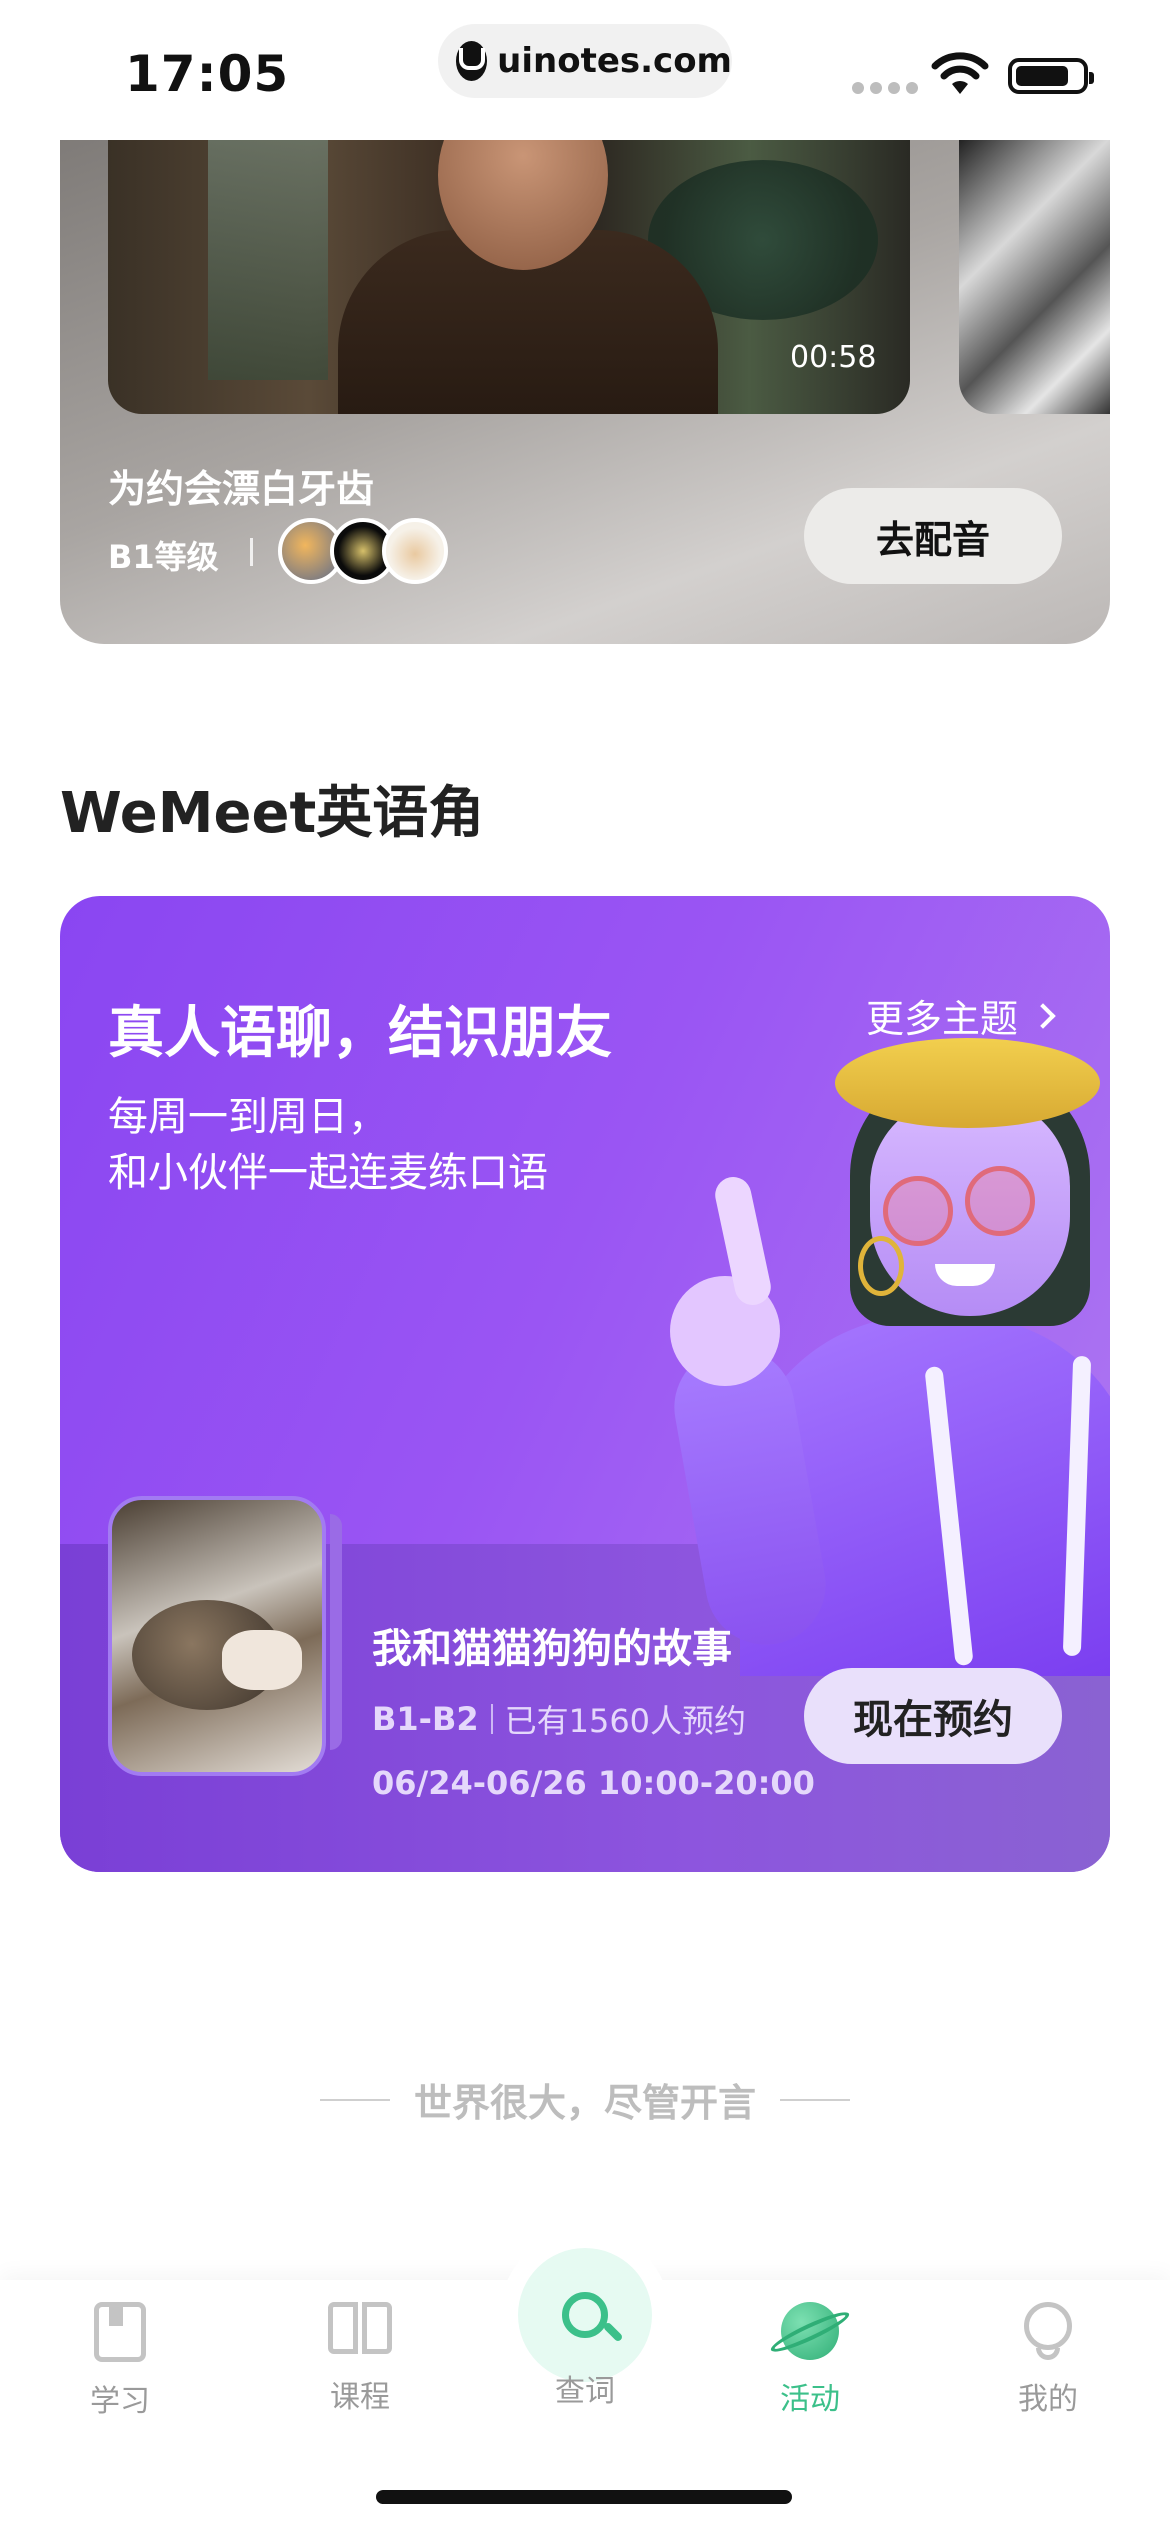 This screenshot has height=2532, width=1170. What do you see at coordinates (614, 61) in the screenshot?
I see `url-text: uinotes.com` at bounding box center [614, 61].